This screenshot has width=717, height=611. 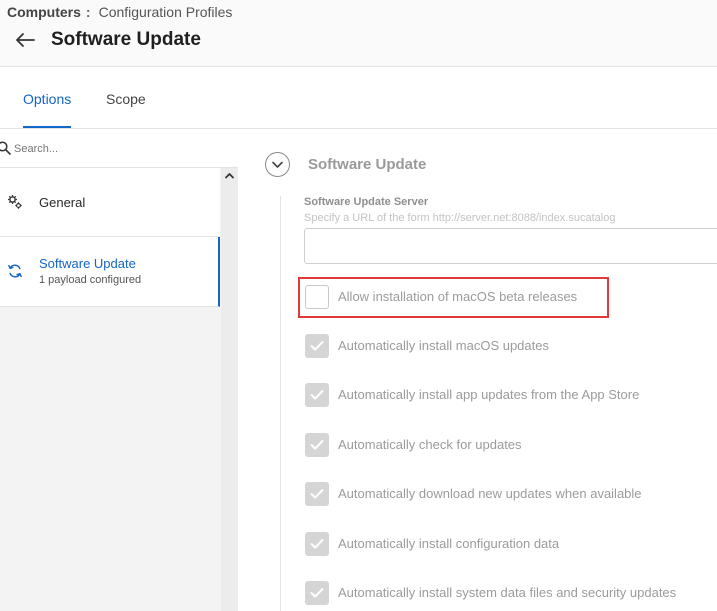 I want to click on sidebar-search, so click(x=119, y=148).